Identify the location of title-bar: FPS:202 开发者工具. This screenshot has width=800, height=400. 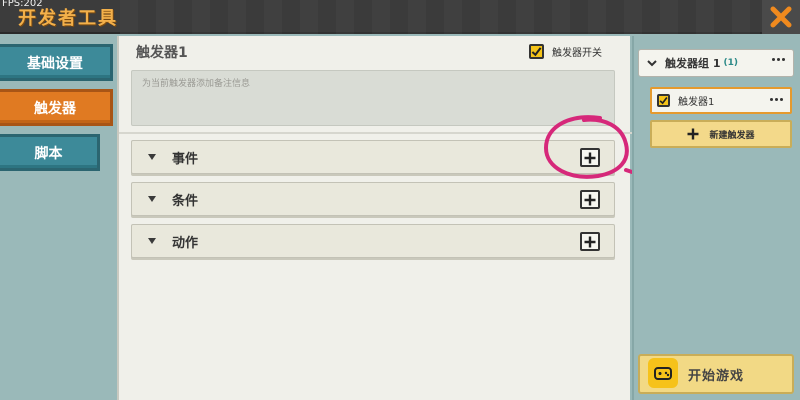
(400, 17).